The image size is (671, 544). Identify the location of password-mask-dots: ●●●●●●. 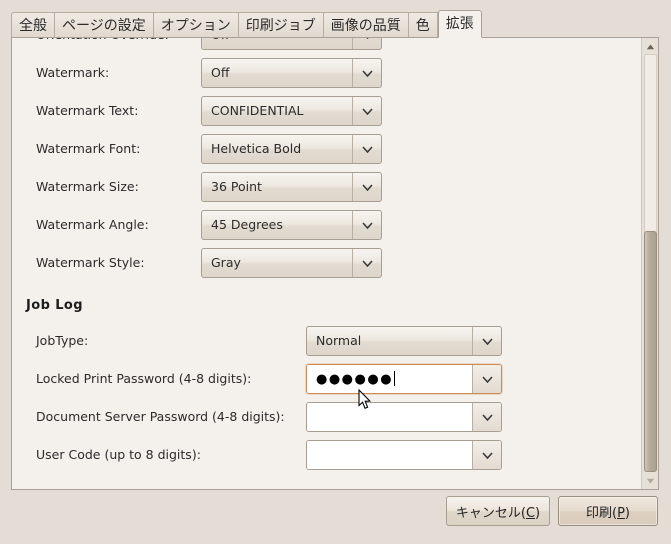
(355, 379).